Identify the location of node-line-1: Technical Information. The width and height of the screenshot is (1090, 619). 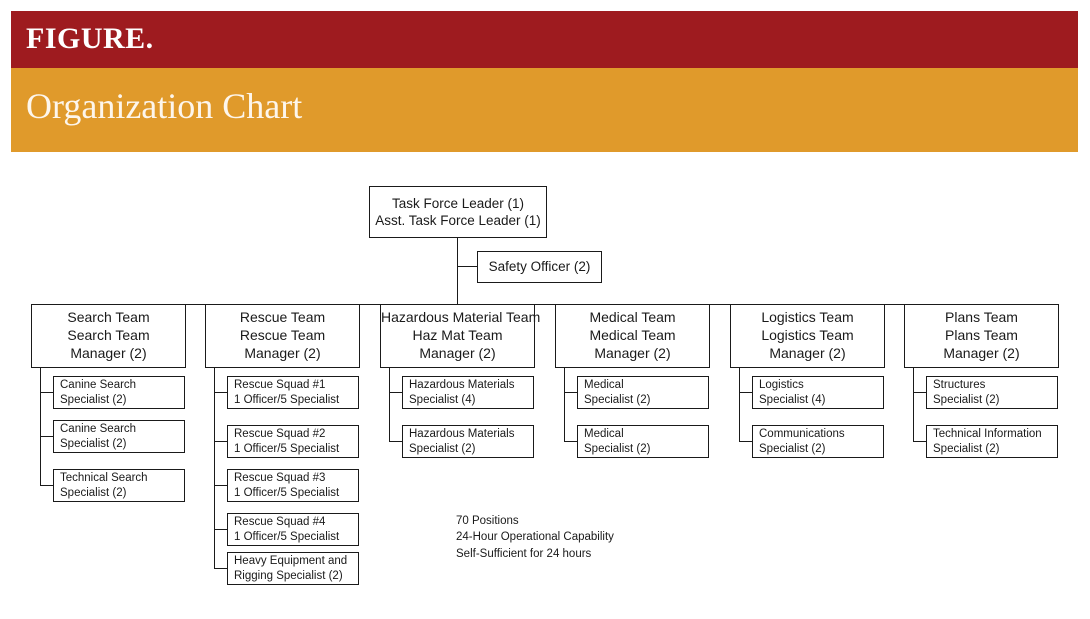
(987, 433).